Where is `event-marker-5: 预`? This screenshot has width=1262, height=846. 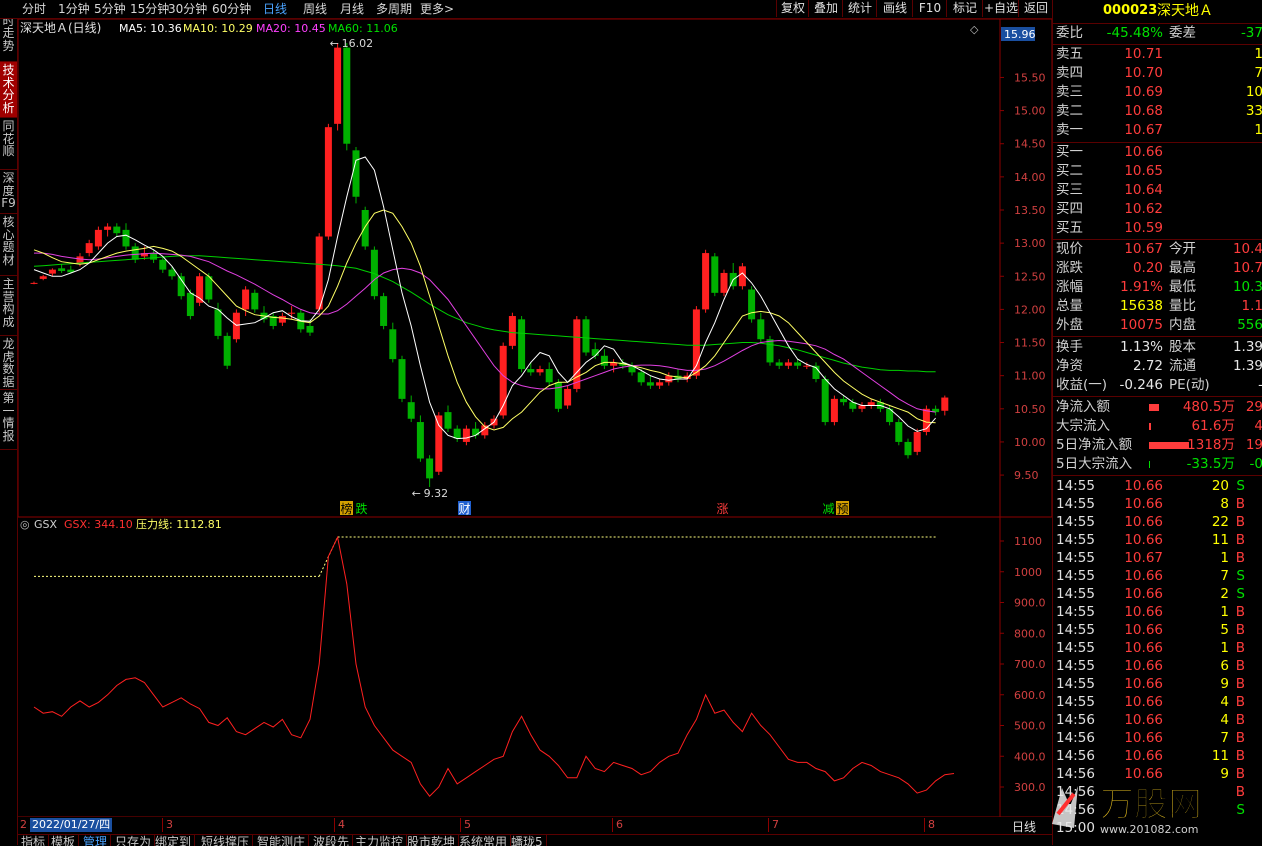 event-marker-5: 预 is located at coordinates (843, 509).